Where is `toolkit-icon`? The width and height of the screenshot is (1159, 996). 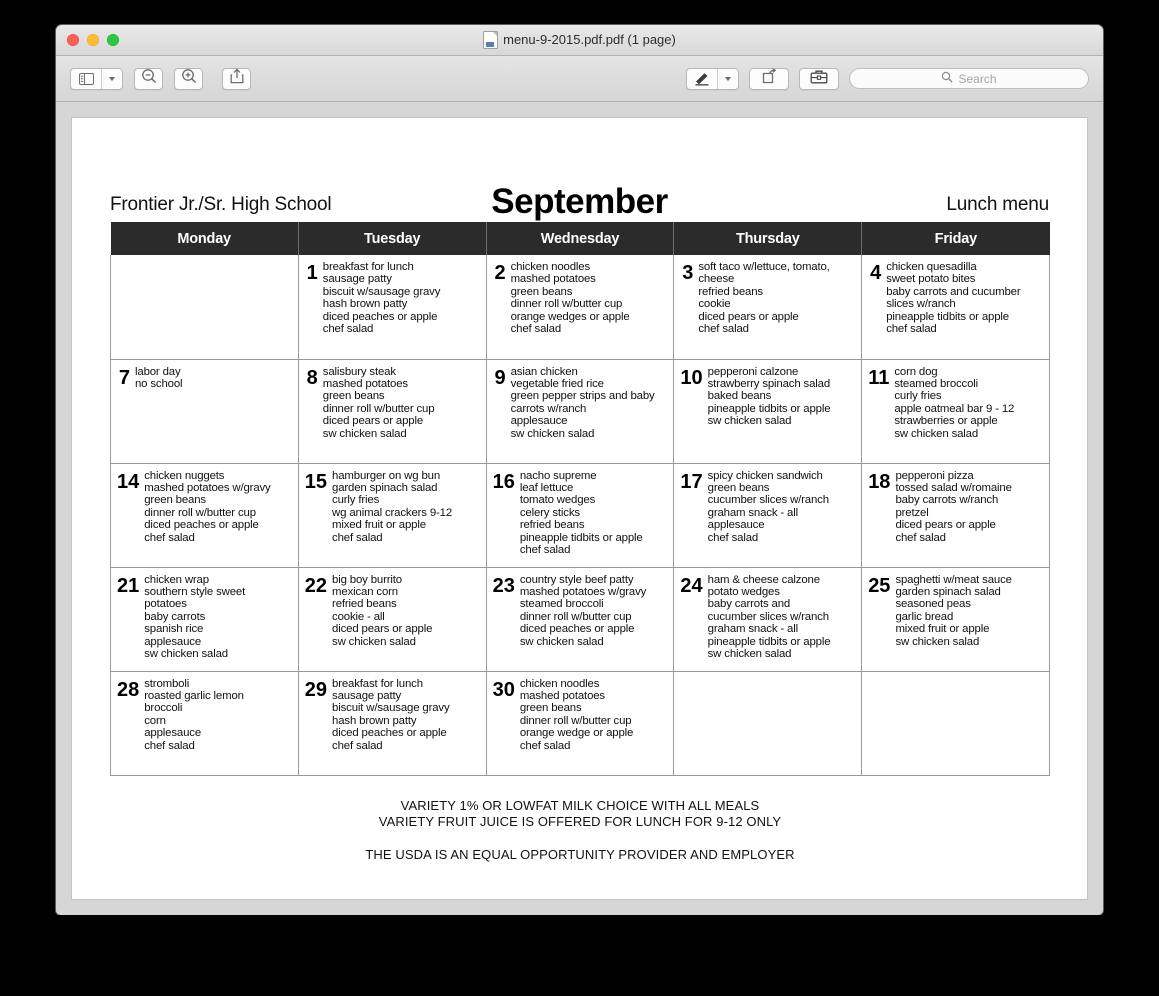
toolkit-icon is located at coordinates (819, 79).